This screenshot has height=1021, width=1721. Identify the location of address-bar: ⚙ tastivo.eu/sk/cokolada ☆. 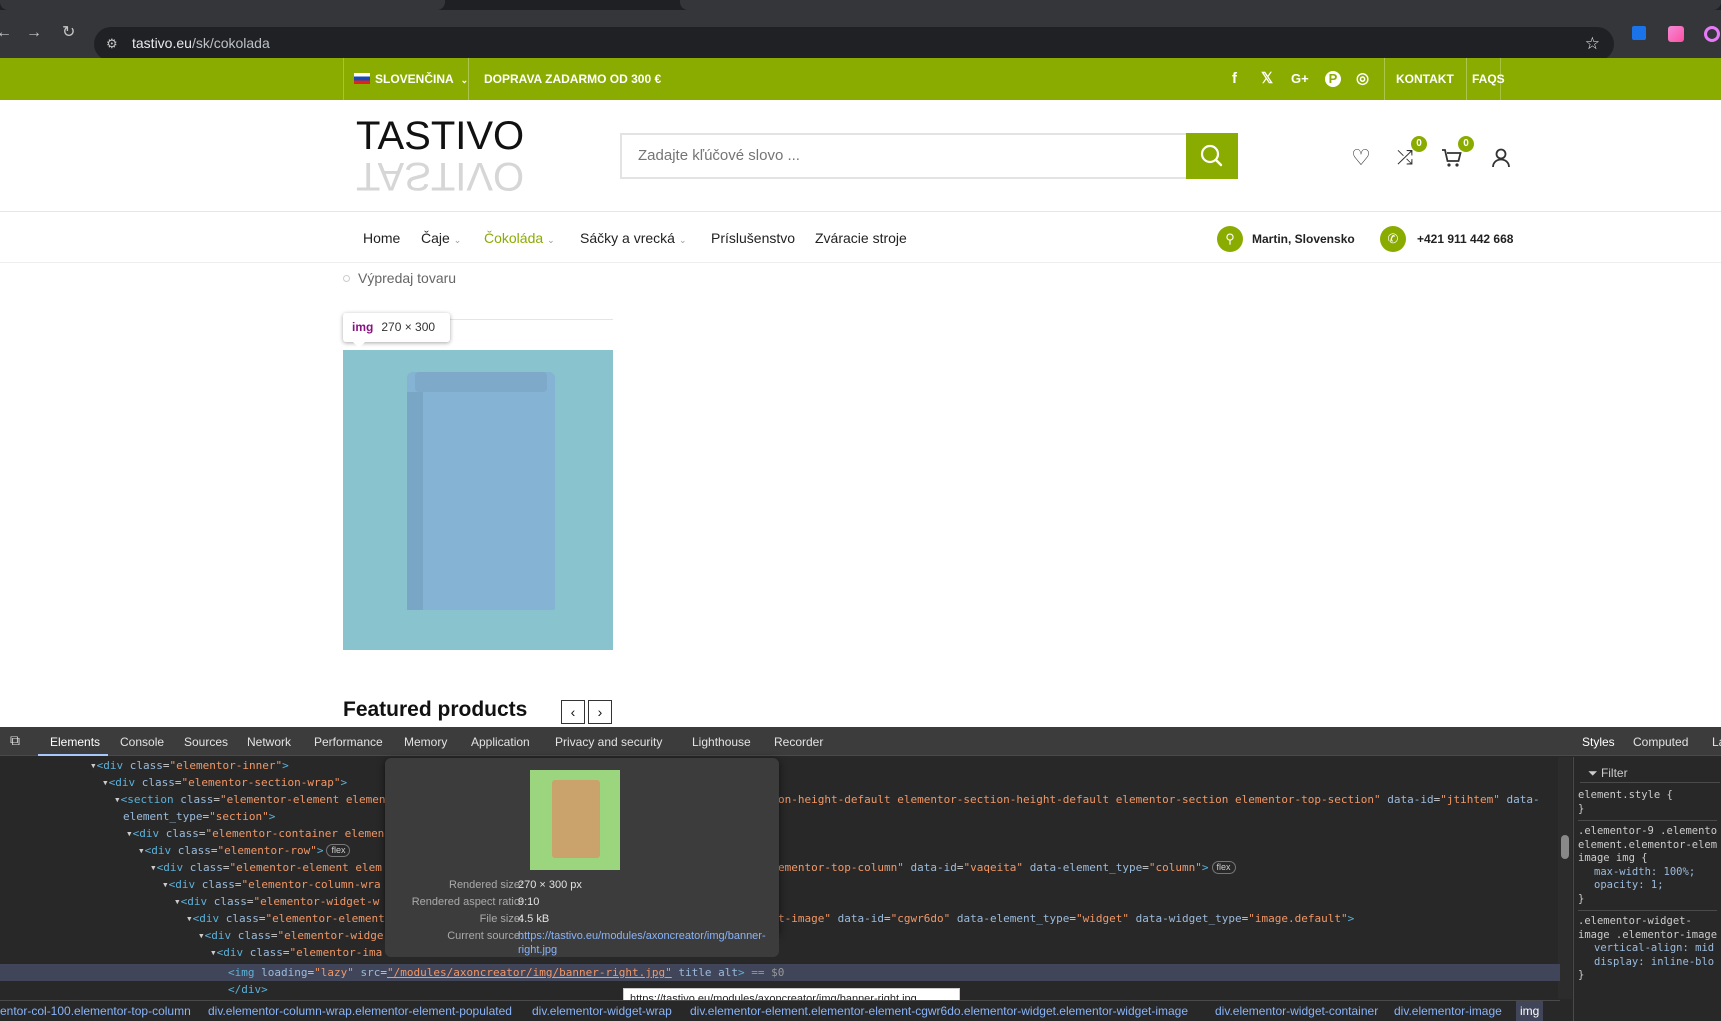
(854, 44).